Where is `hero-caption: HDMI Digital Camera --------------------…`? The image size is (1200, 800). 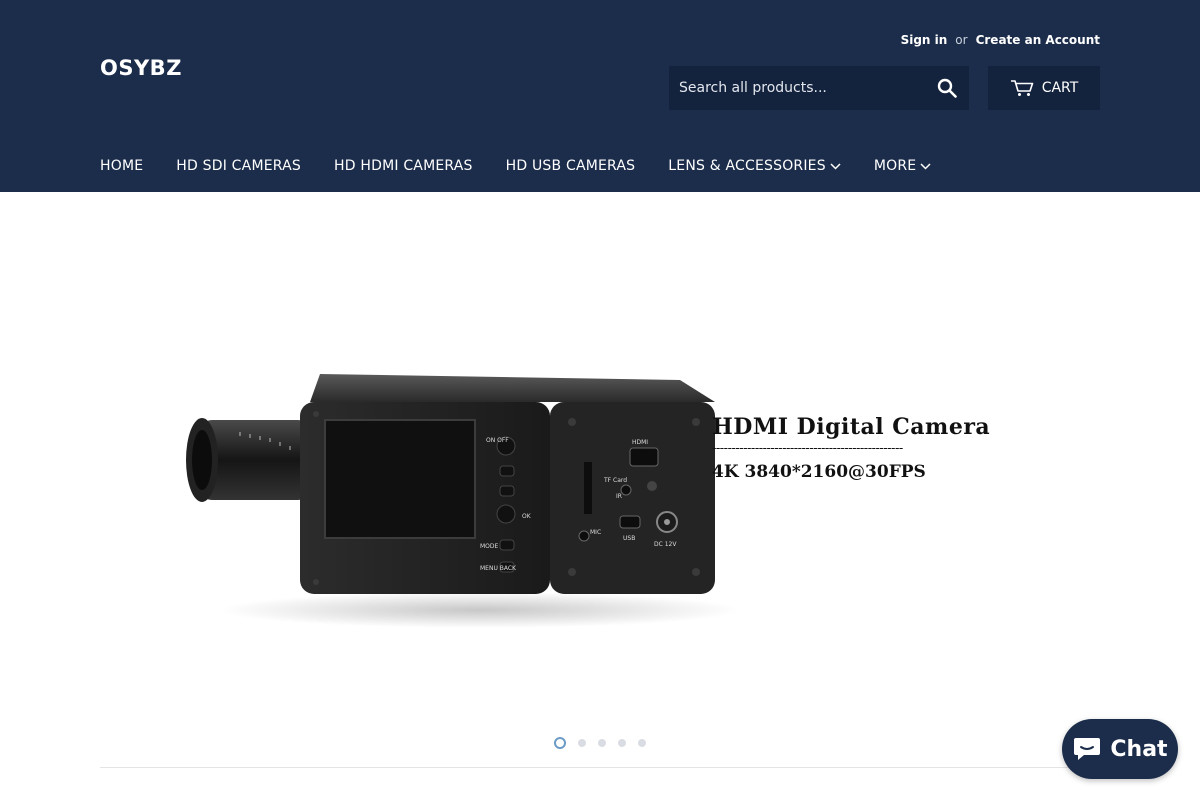 hero-caption: HDMI Digital Camera --------------------… is located at coordinates (851, 448).